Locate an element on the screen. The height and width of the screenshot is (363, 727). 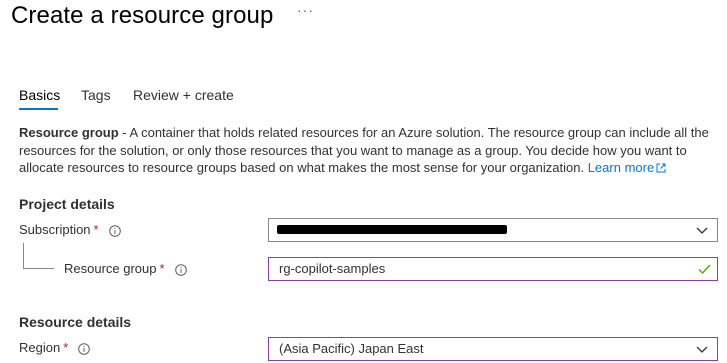
resource-group-input: rg-copilot-samples is located at coordinates (493, 269).